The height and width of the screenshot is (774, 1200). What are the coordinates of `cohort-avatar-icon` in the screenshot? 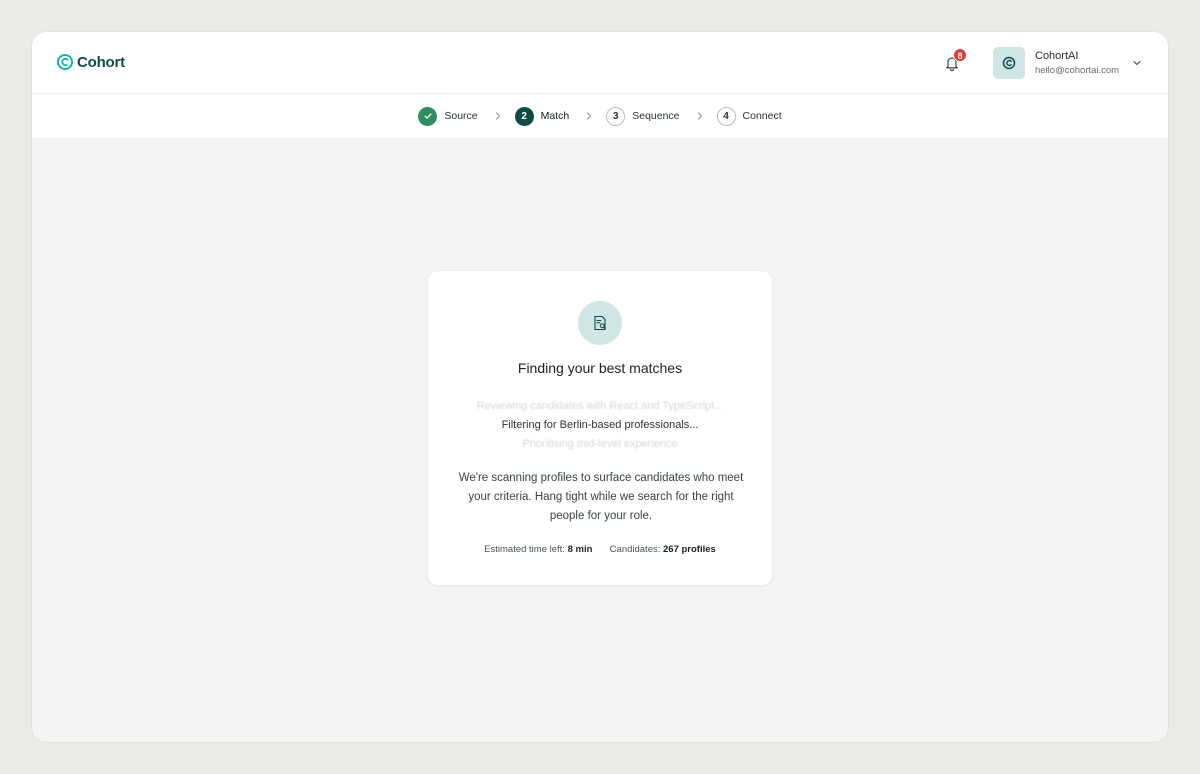 It's located at (1009, 63).